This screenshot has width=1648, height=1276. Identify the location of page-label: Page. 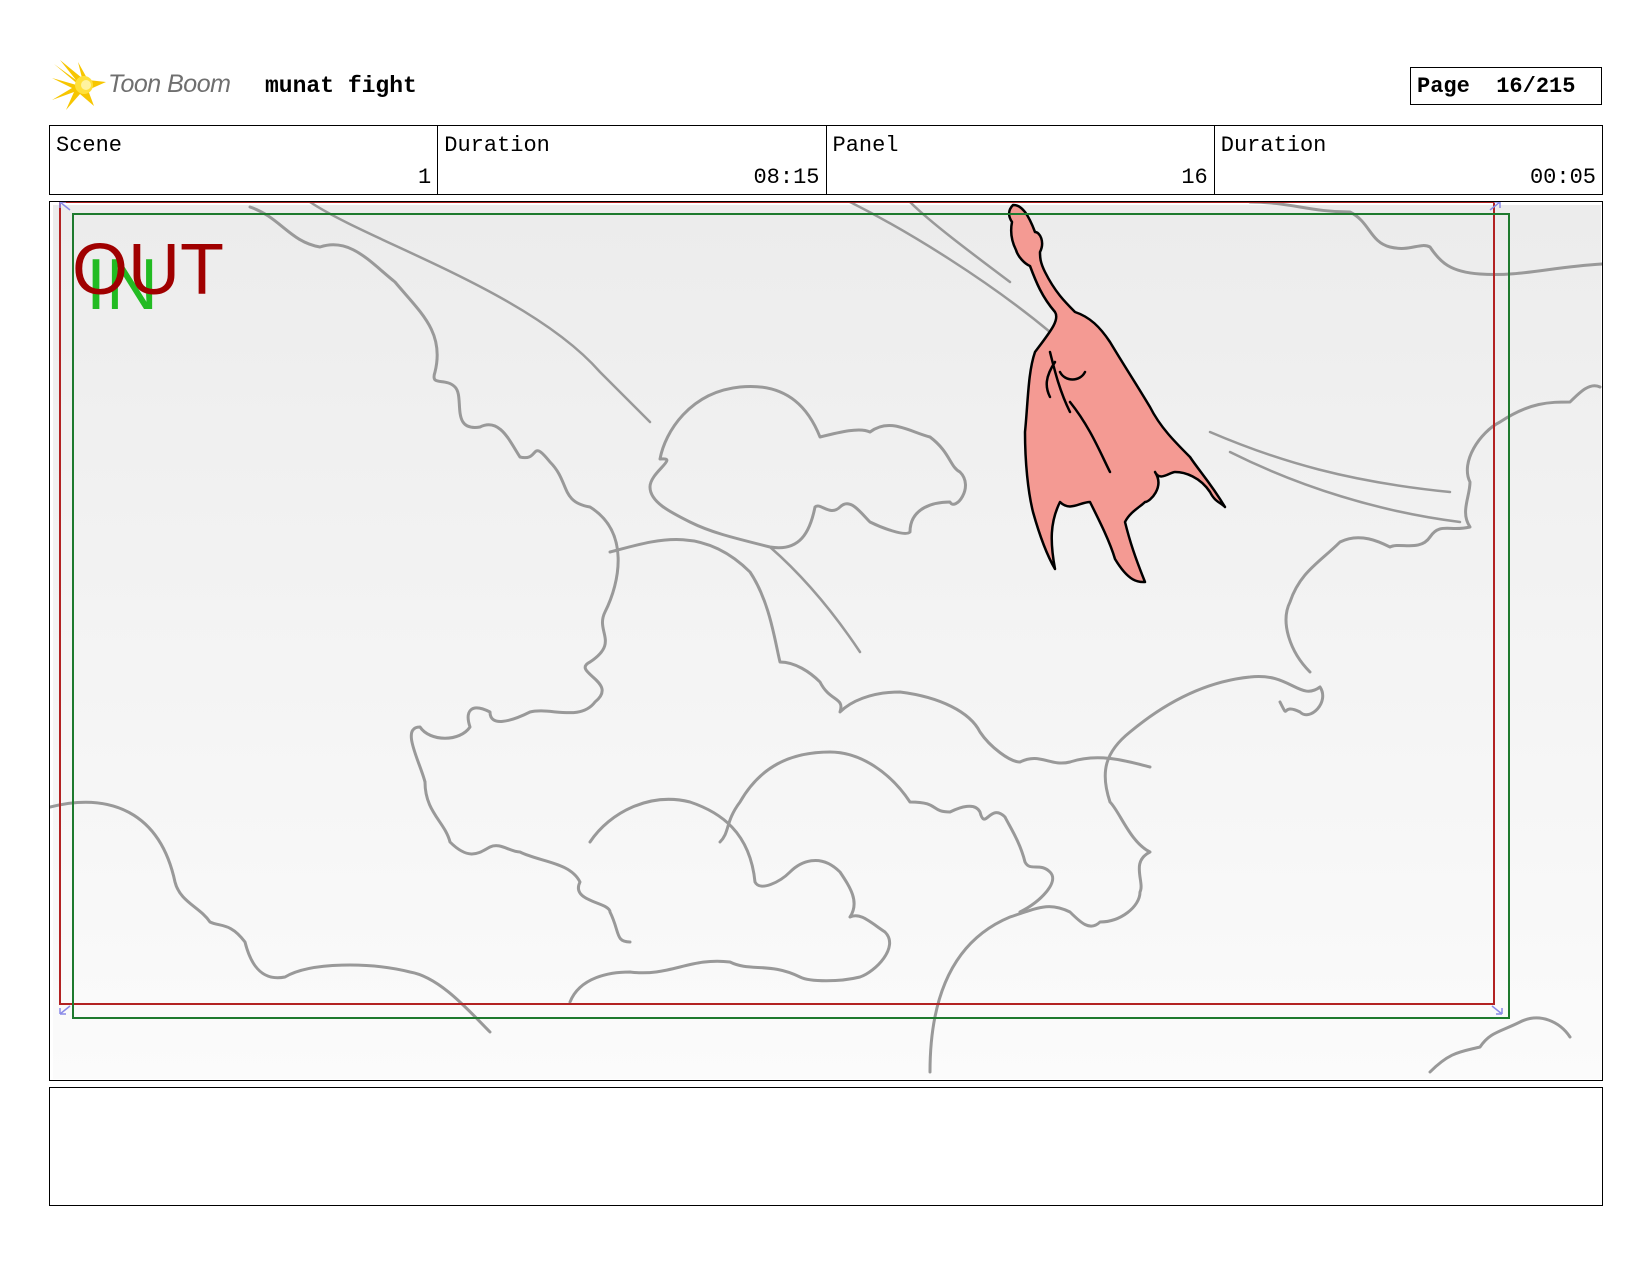
(1443, 86).